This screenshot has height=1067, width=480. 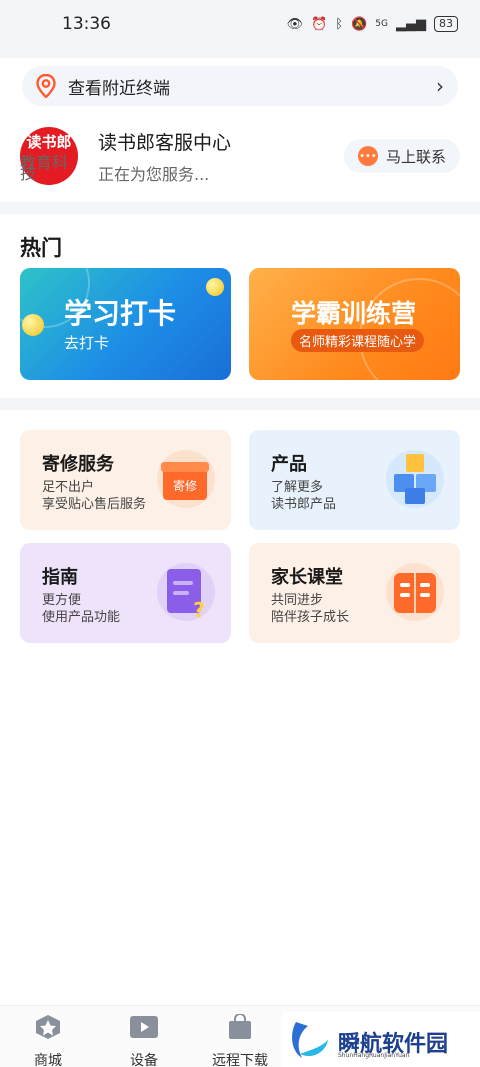 I want to click on status-icons: 👁 ⏰ ᛒ 🔕 5G ▂▄▆ 83, so click(x=372, y=24).